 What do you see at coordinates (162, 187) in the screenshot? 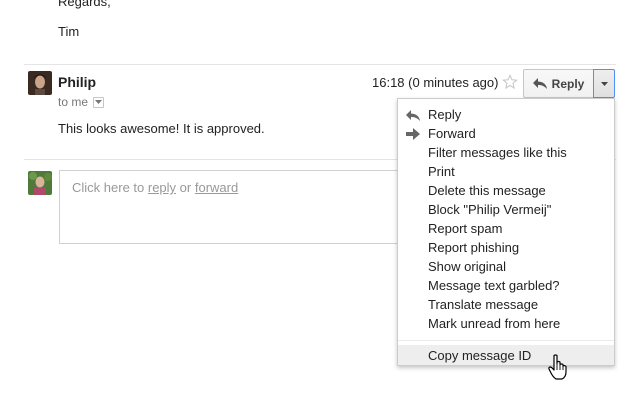
I see `reply-link: reply` at bounding box center [162, 187].